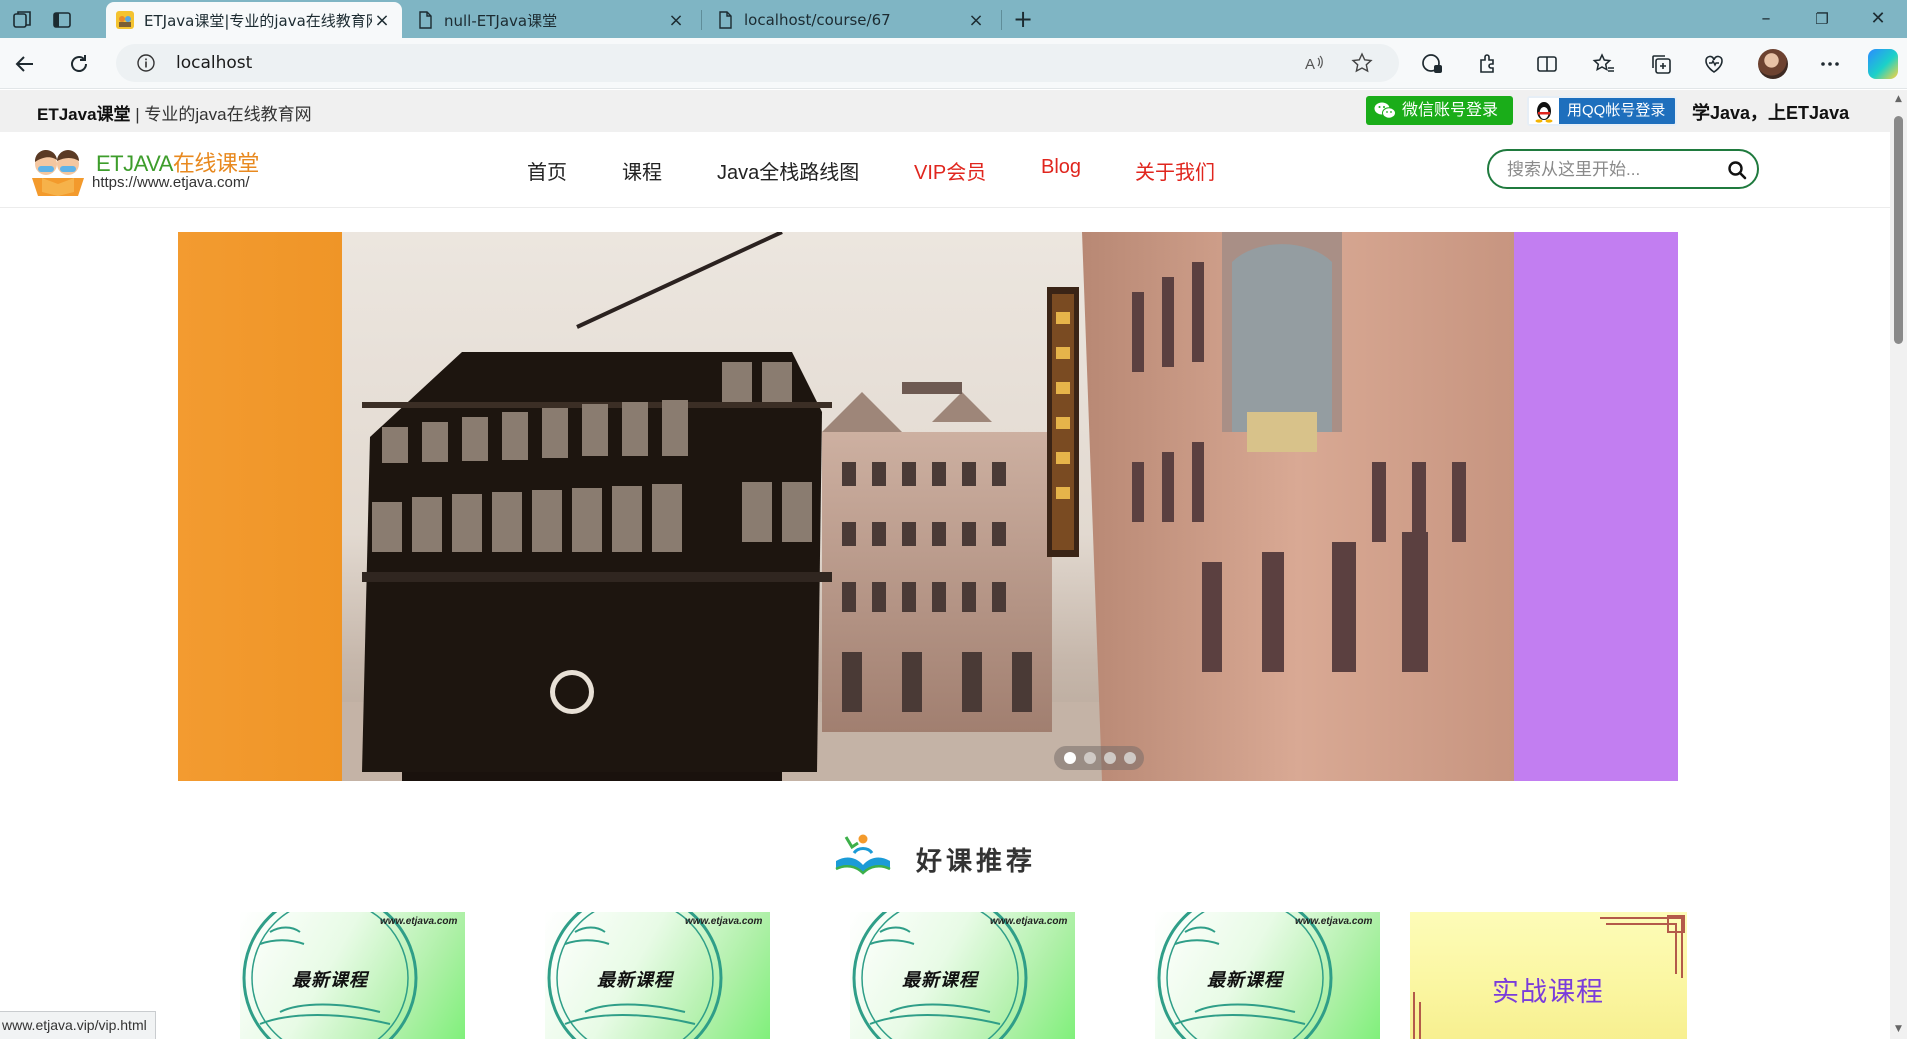 The width and height of the screenshot is (1907, 1039). I want to click on menu-blog: Blog, so click(1061, 167).